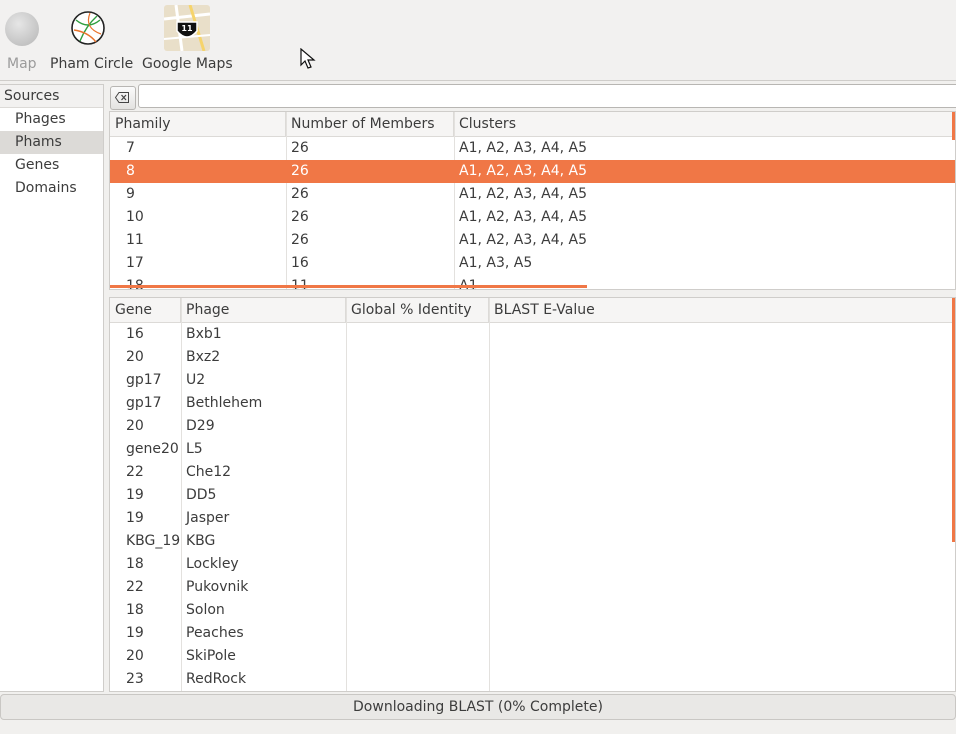  Describe the element at coordinates (532, 679) in the screenshot. I see `table-row: 23 RedRock` at that location.